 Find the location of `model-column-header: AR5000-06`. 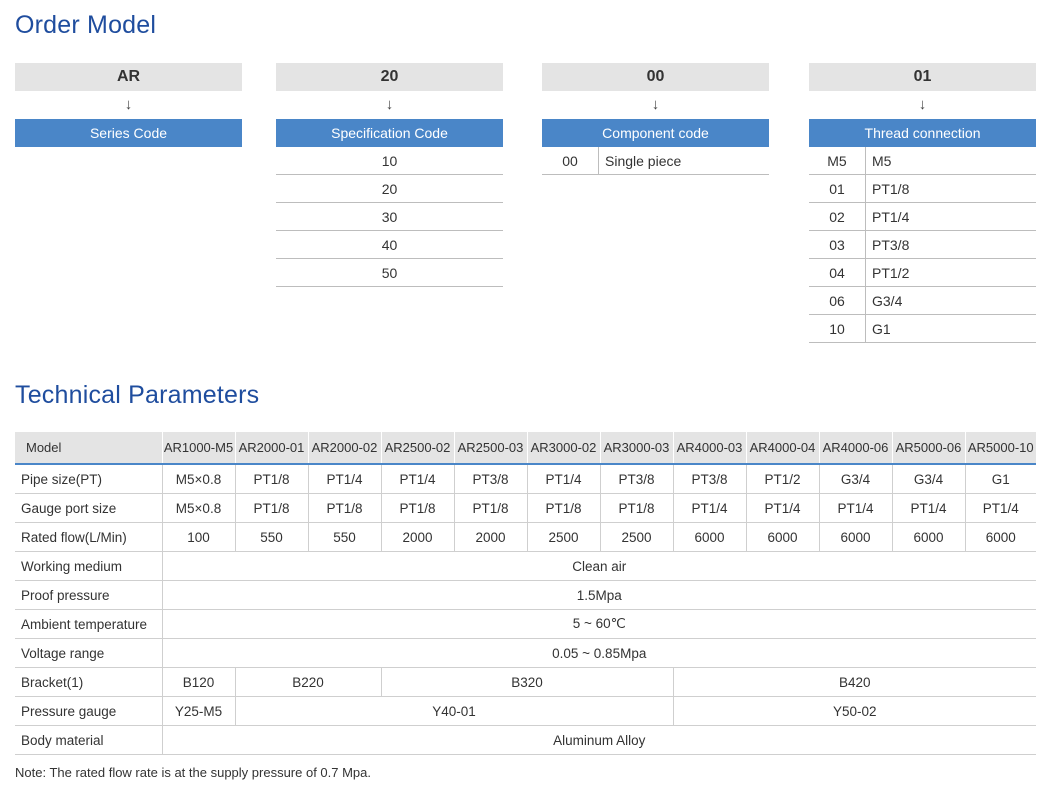

model-column-header: AR5000-06 is located at coordinates (928, 448).